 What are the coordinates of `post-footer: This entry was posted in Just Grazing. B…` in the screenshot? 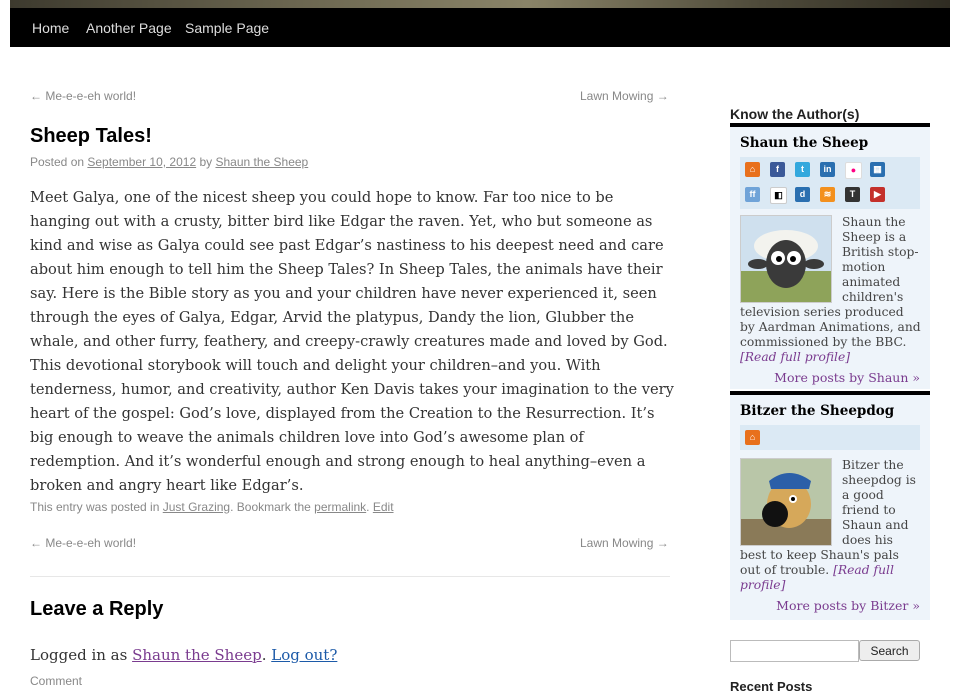 It's located at (212, 507).